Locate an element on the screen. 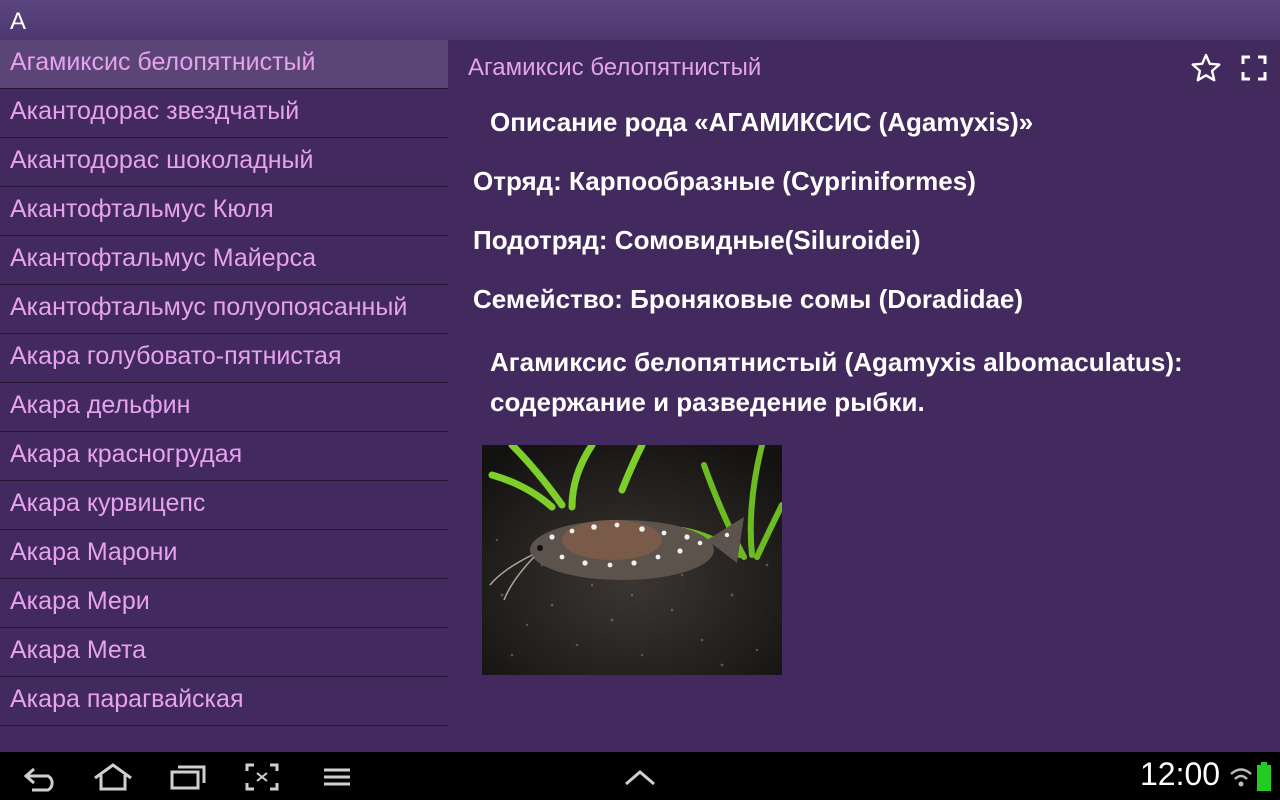 This screenshot has height=800, width=1280. wifi-icon is located at coordinates (1241, 777).